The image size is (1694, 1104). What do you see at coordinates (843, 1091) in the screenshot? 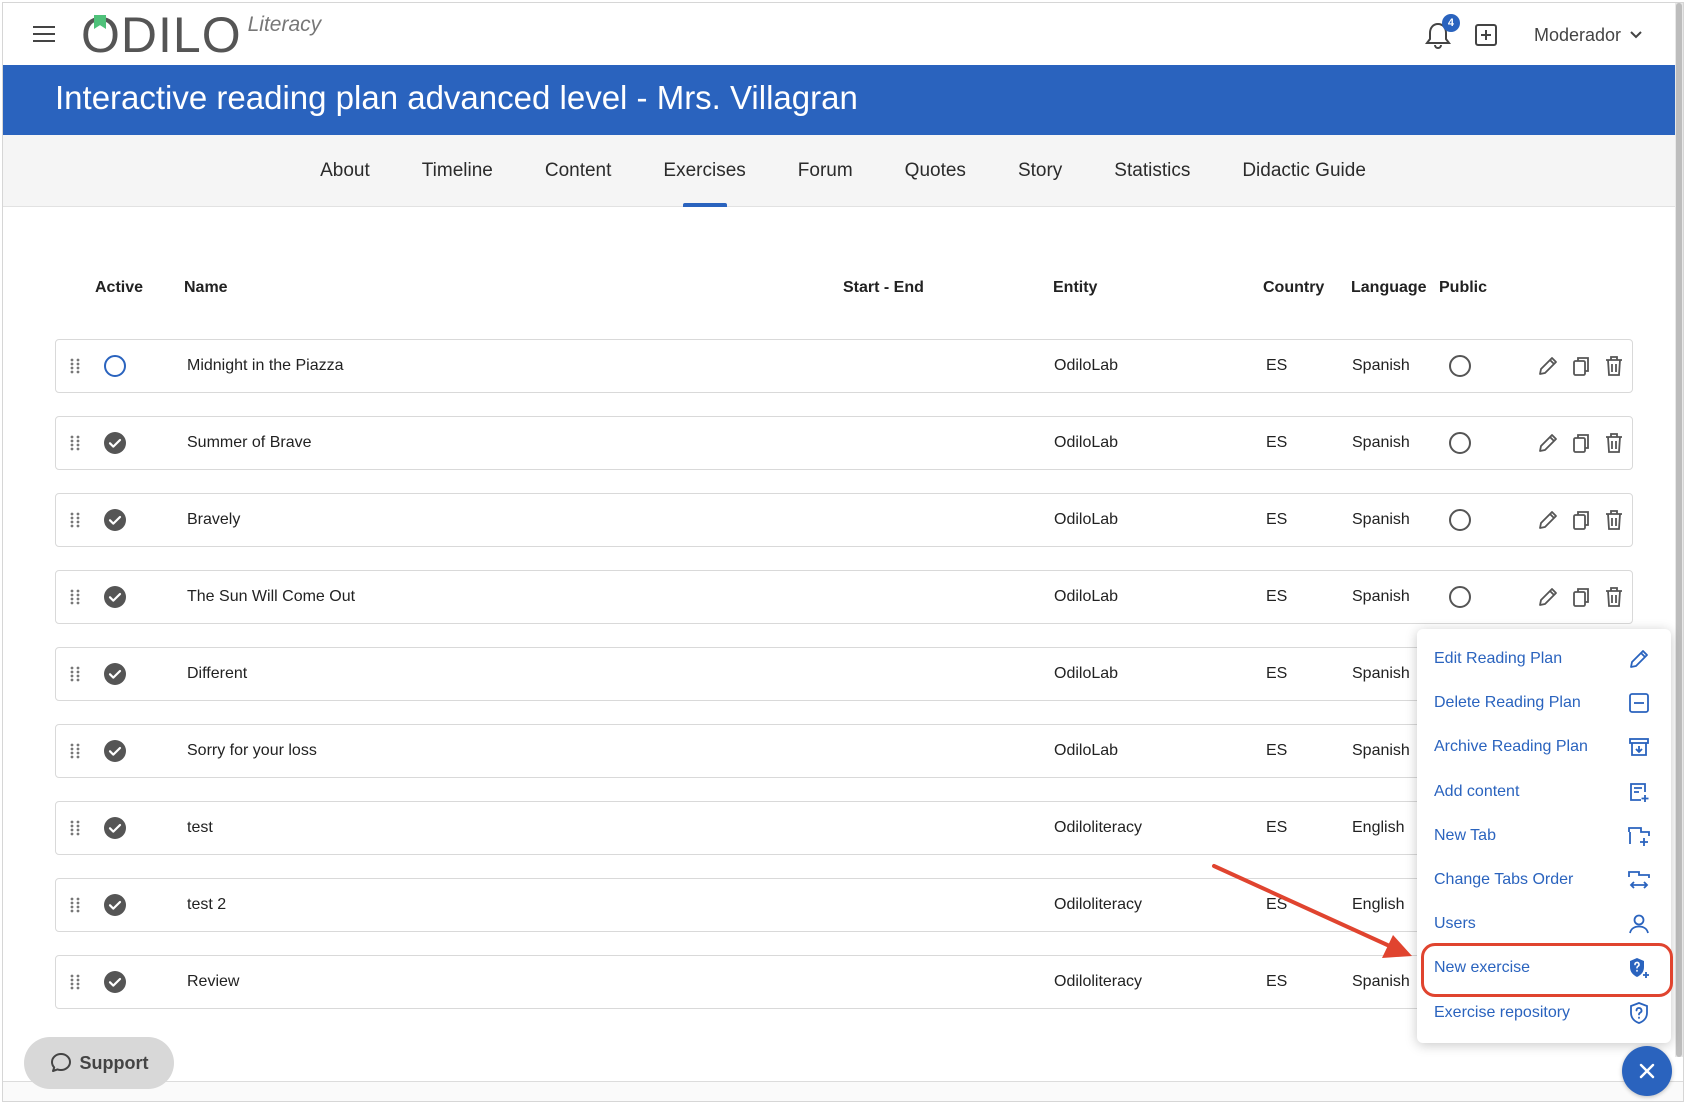
I see `footer-bar` at bounding box center [843, 1091].